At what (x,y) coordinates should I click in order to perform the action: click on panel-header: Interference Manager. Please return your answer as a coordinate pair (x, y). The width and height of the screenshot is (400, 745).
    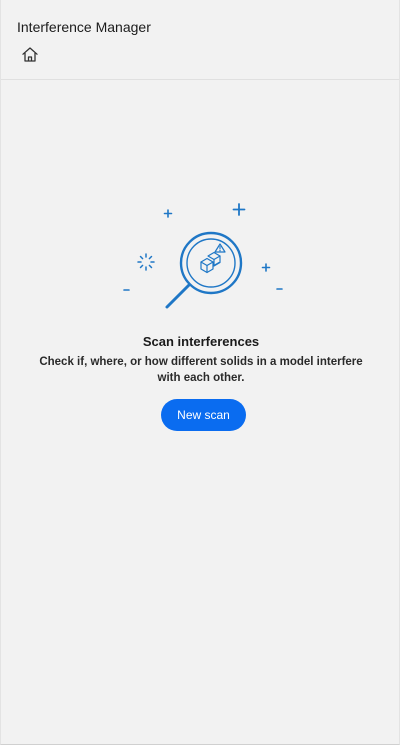
    Looking at the image, I should click on (200, 40).